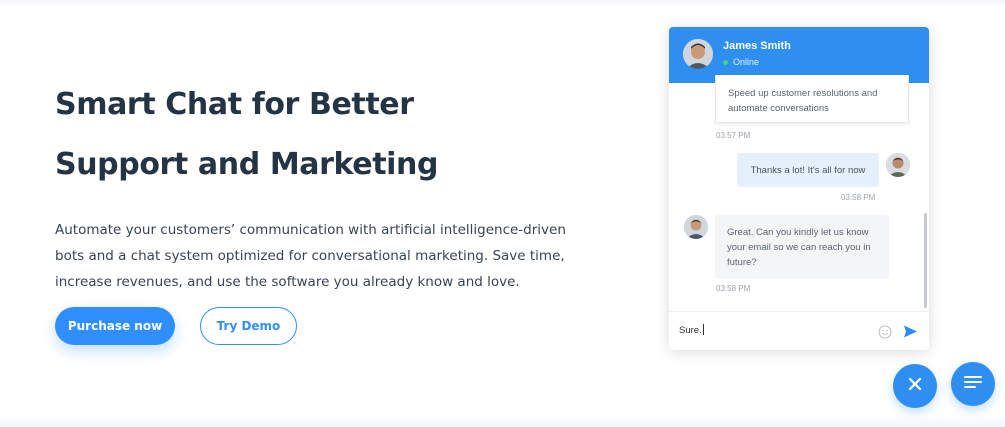 The image size is (1005, 427). I want to click on chat-message-input: Sure., so click(691, 330).